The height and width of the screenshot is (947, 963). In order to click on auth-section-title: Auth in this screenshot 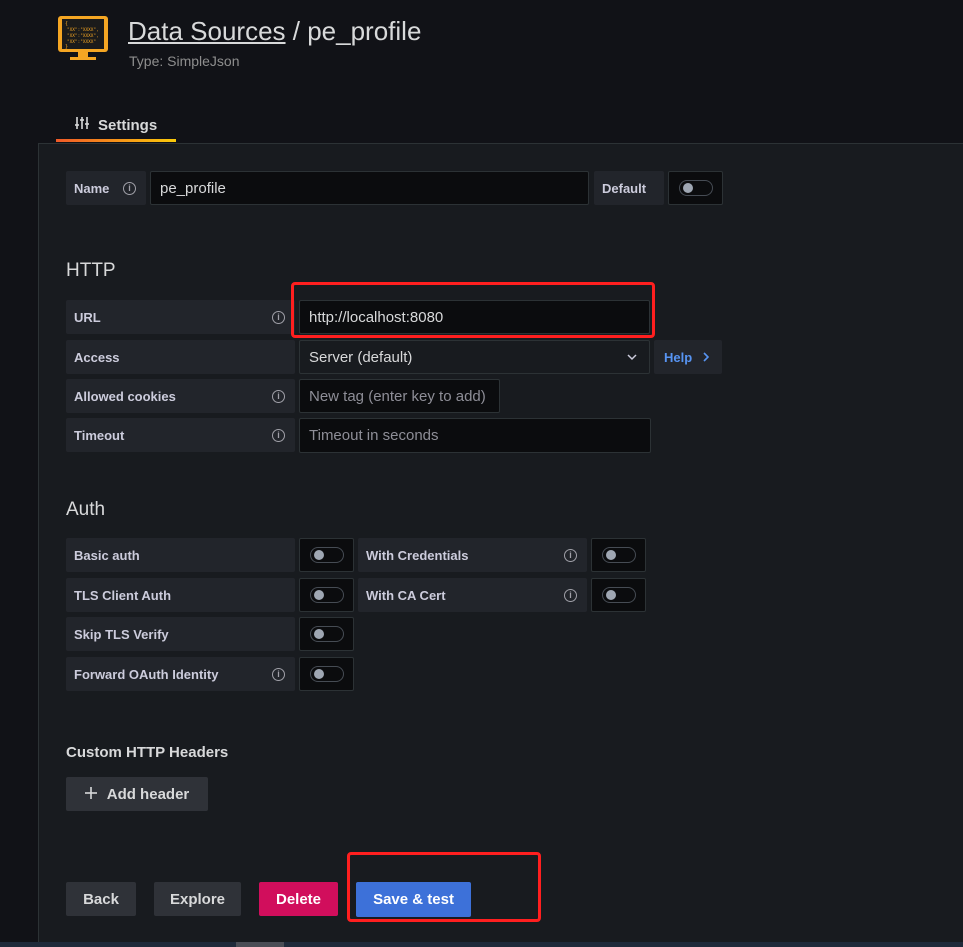, I will do `click(86, 509)`.